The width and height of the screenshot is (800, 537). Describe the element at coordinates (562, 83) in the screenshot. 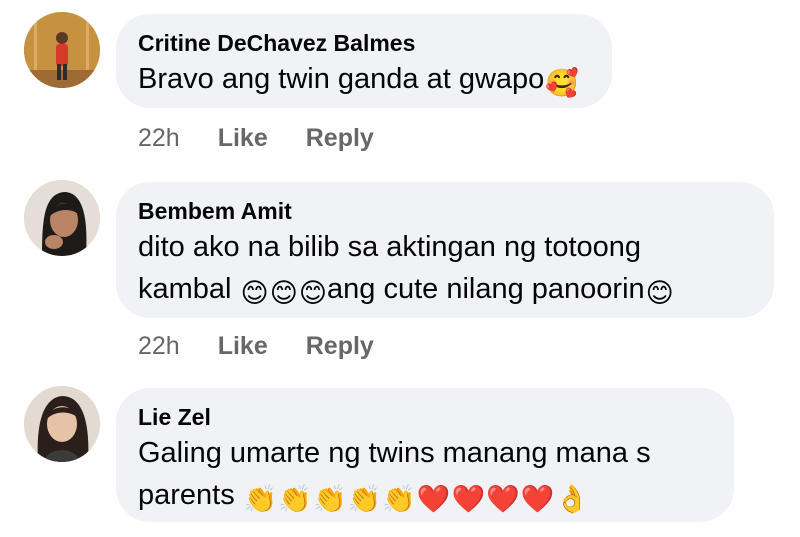

I see `smiling-face-with-hearts-icon: 🥰` at that location.